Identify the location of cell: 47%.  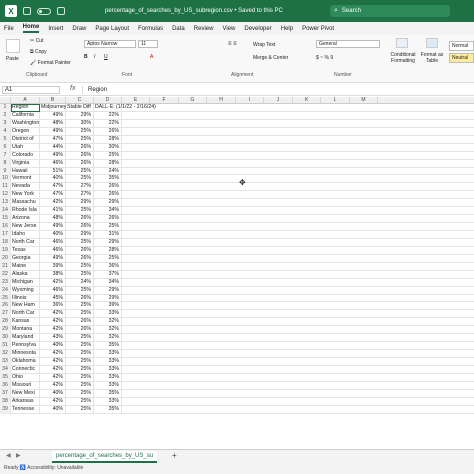
(53, 195).